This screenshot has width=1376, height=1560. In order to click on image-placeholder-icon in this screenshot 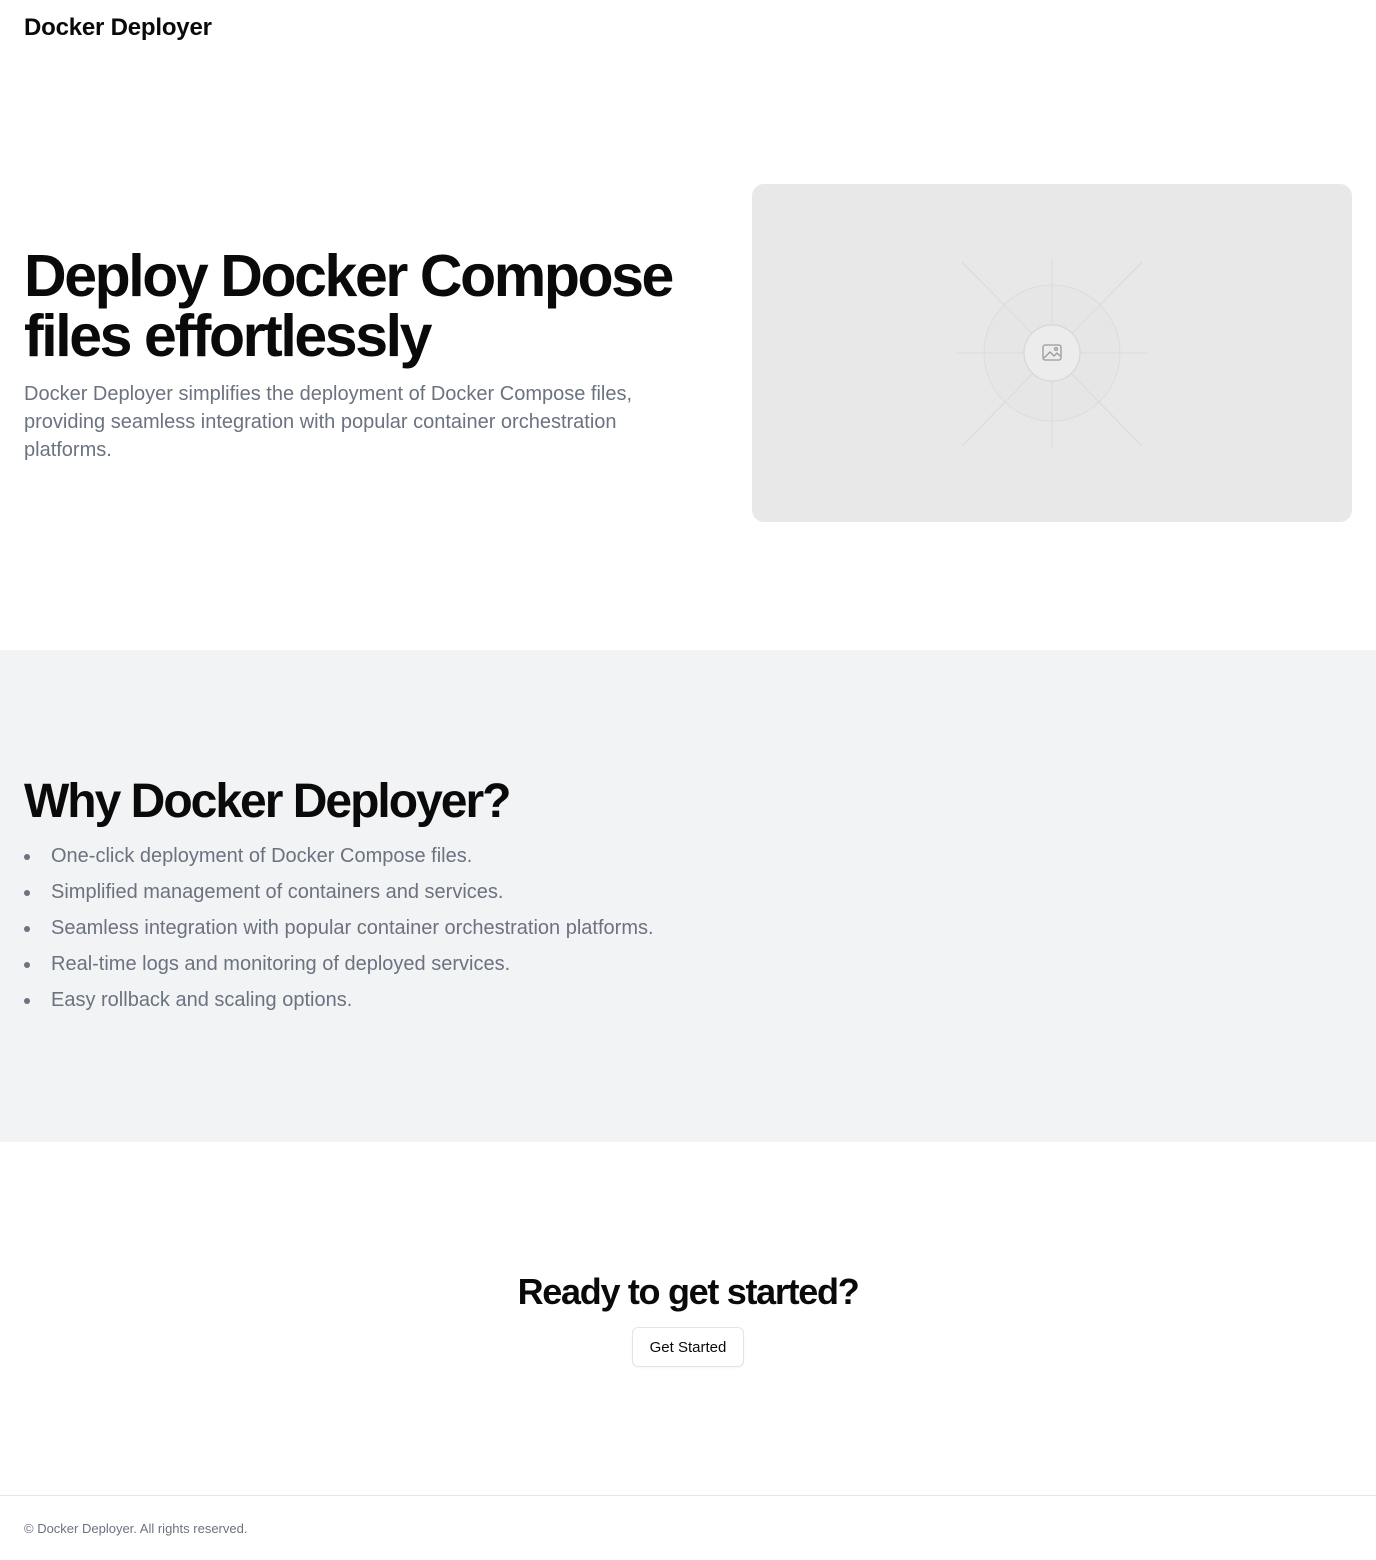, I will do `click(1052, 353)`.